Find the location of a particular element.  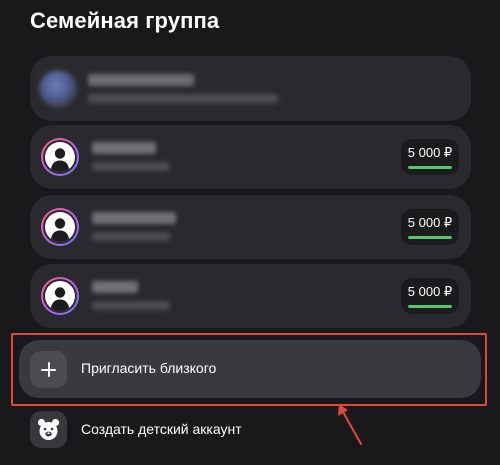

invite-member-button: Пригласить близкого is located at coordinates (250, 369).